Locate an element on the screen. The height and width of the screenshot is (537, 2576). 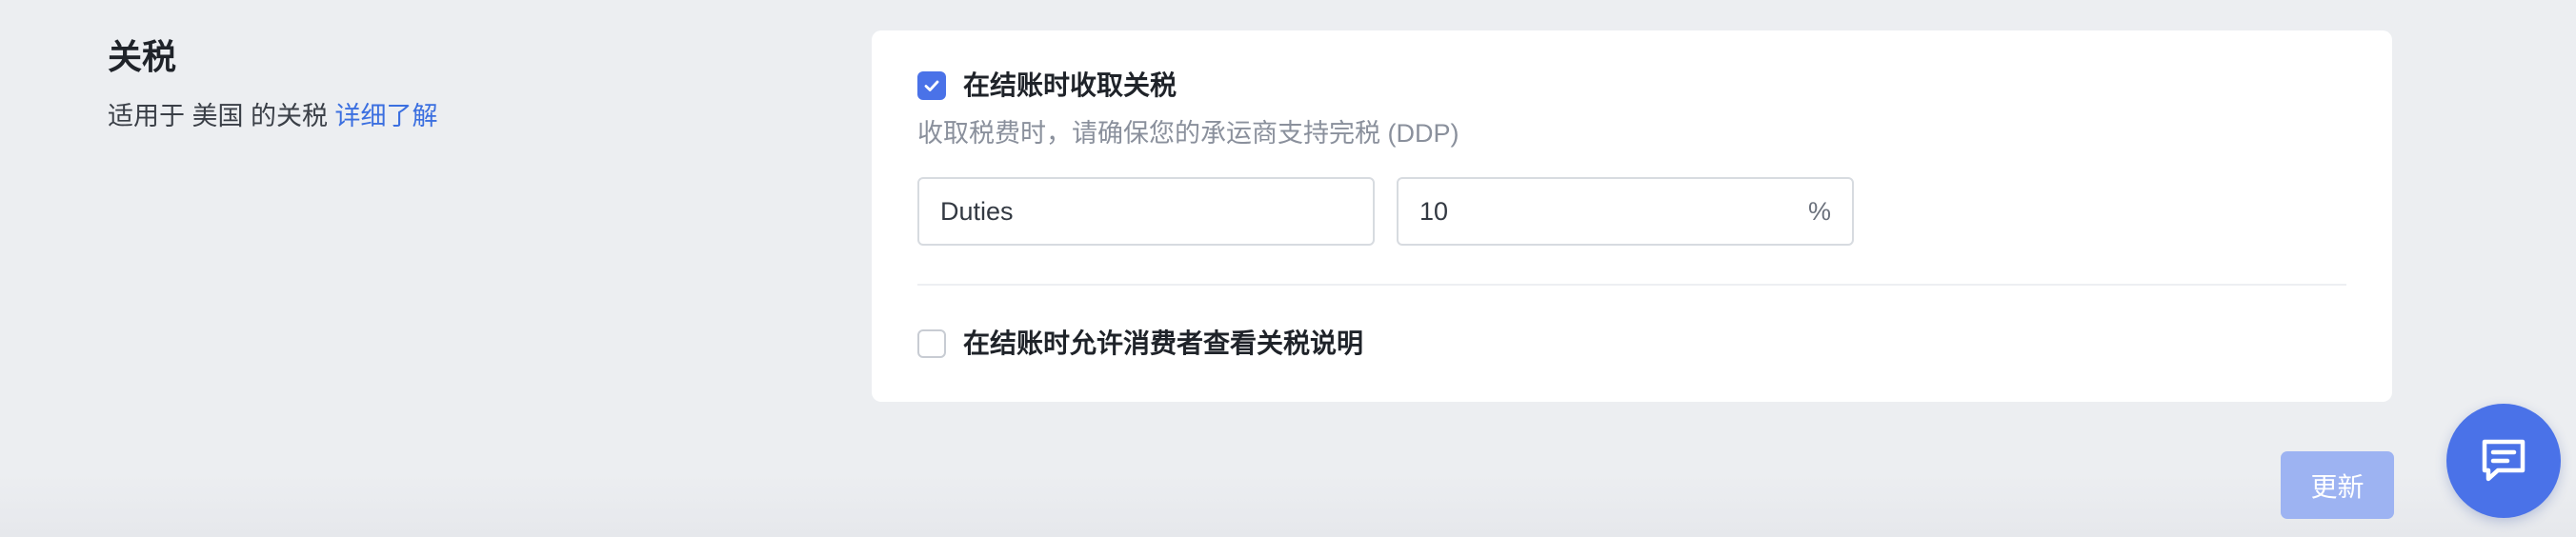
check-icon is located at coordinates (931, 85).